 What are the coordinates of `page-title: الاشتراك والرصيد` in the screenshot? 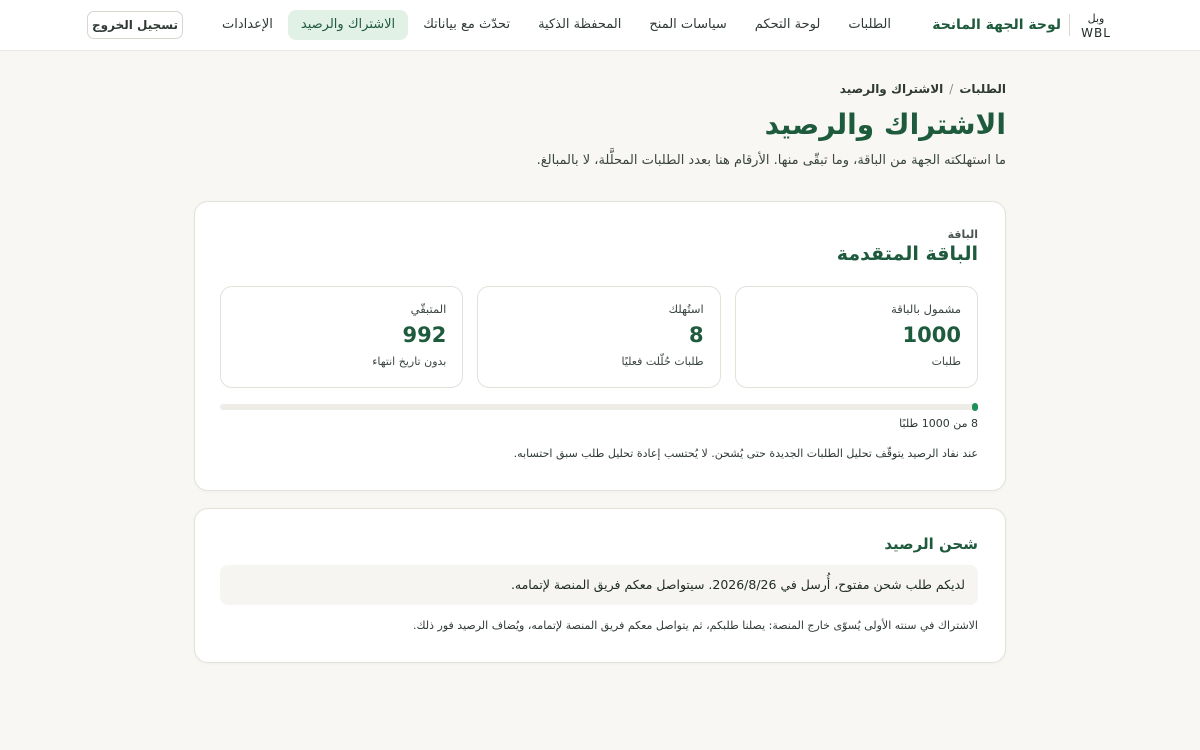 It's located at (885, 124).